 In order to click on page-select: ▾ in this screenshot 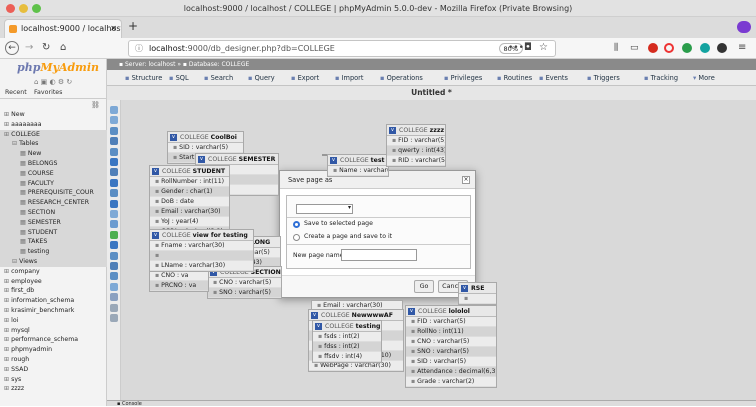, I will do `click(324, 209)`.